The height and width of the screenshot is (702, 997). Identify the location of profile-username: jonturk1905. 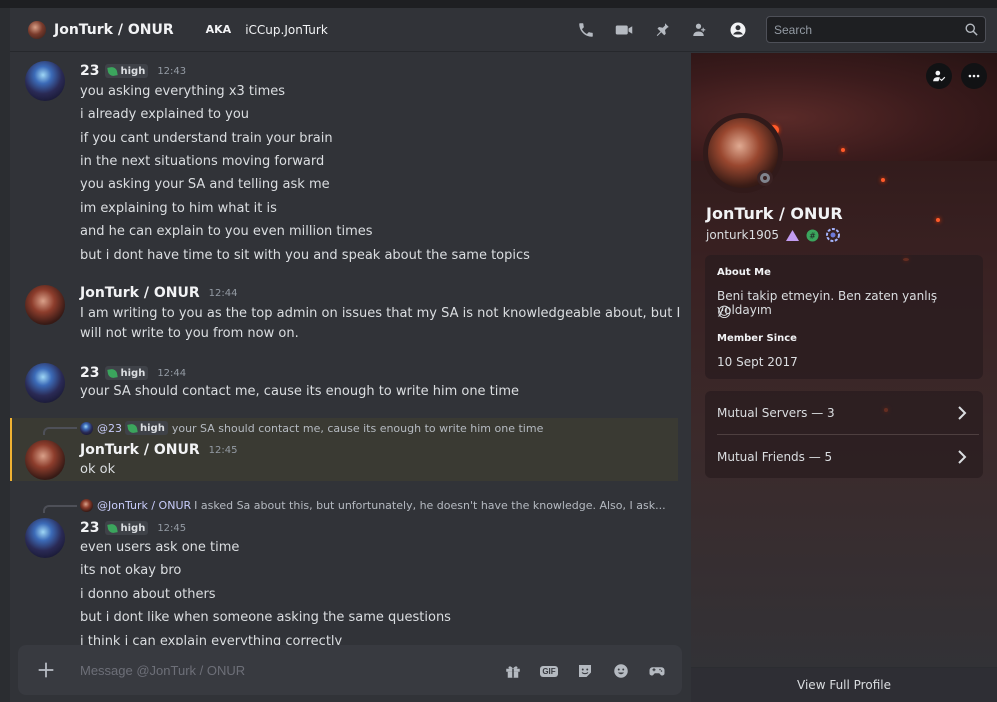
(742, 235).